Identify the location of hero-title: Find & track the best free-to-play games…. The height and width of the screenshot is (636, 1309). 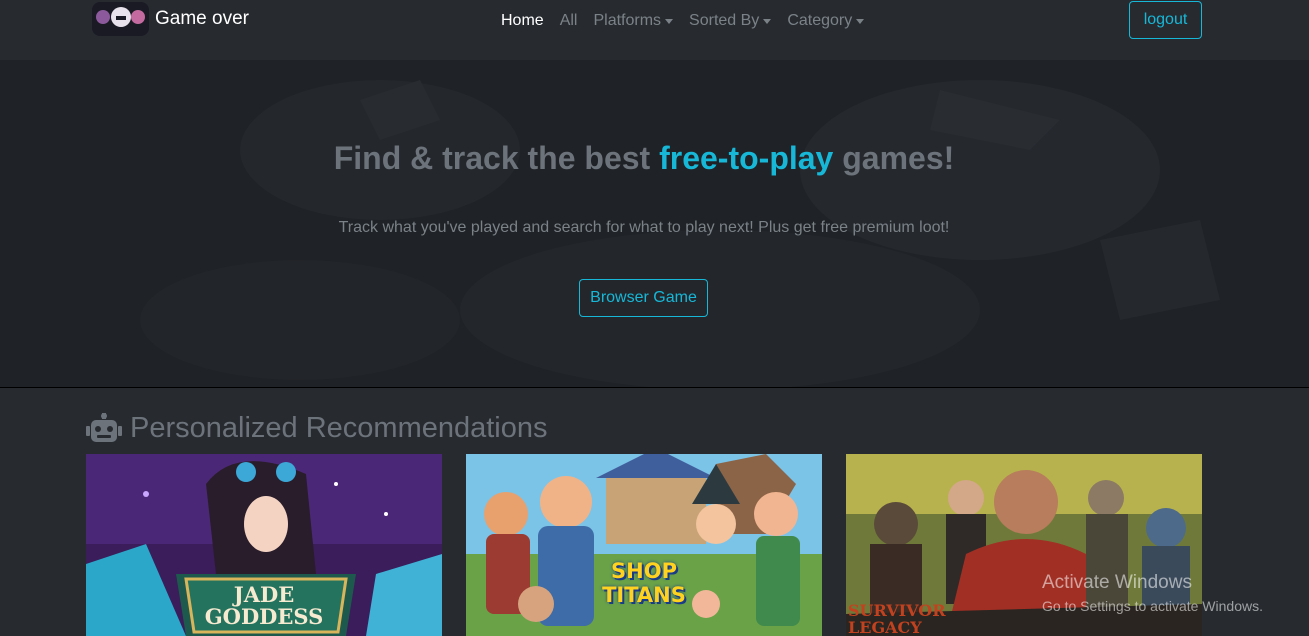
(644, 158).